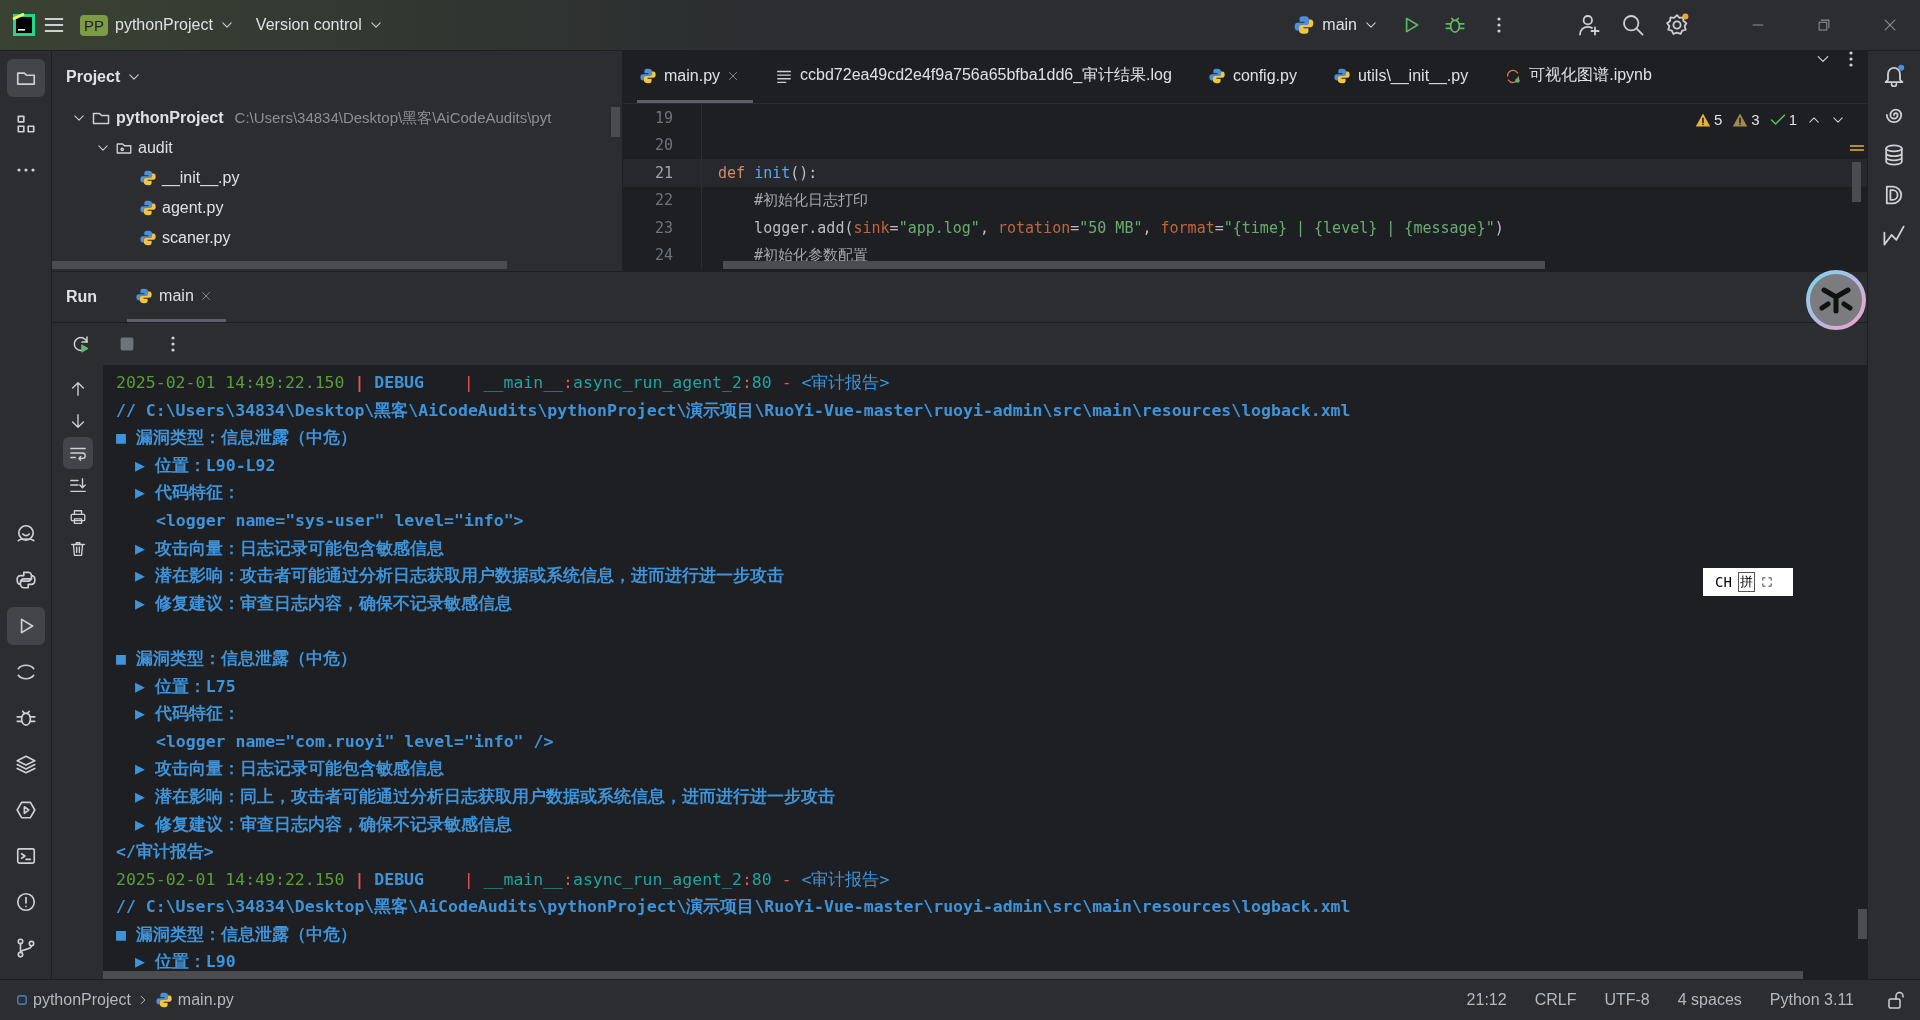 The width and height of the screenshot is (1920, 1020). Describe the element at coordinates (485, 796) in the screenshot. I see `console-line: ▶ 潜在影响：同上，攻击者可能通过分析日志获取用户数据或系统信息，进而进行进一步攻击` at that location.